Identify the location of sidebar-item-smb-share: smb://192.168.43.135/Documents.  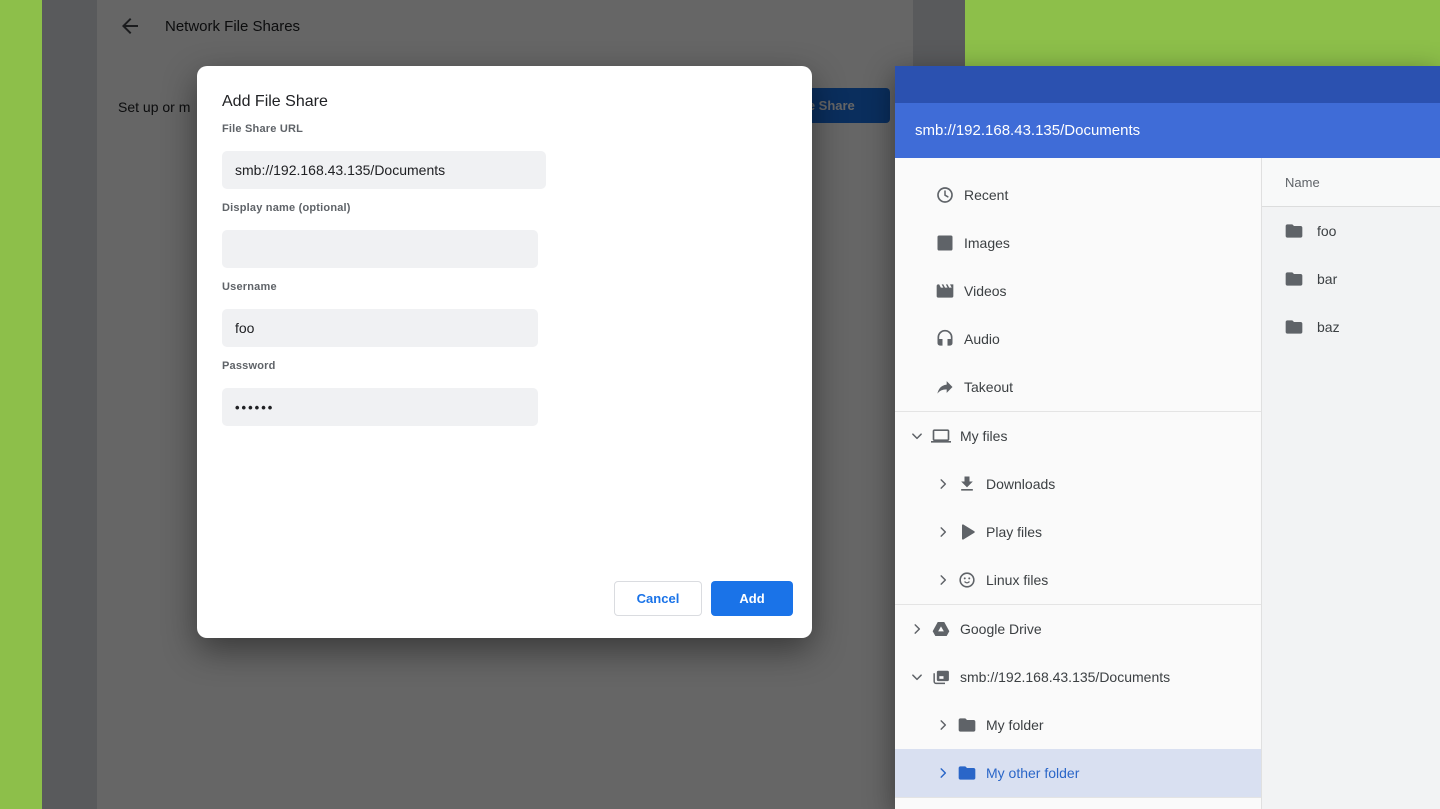
(1078, 677).